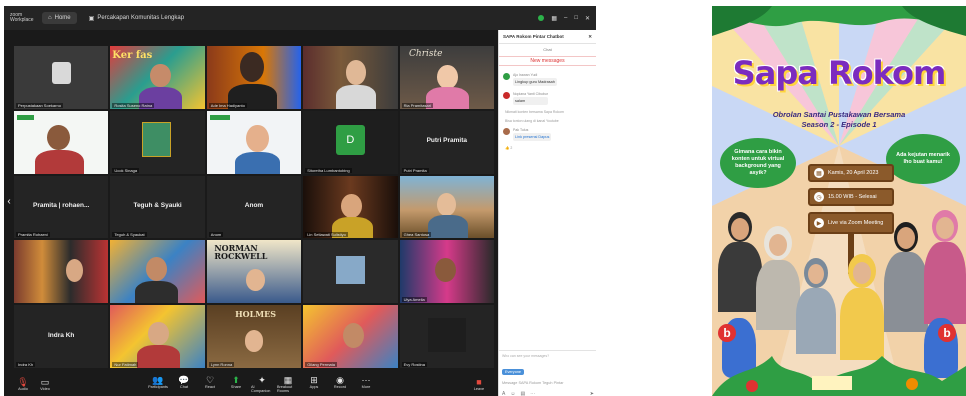 The height and width of the screenshot is (396, 966). Describe the element at coordinates (184, 384) in the screenshot. I see `chat-button: 💬 Chat` at that location.